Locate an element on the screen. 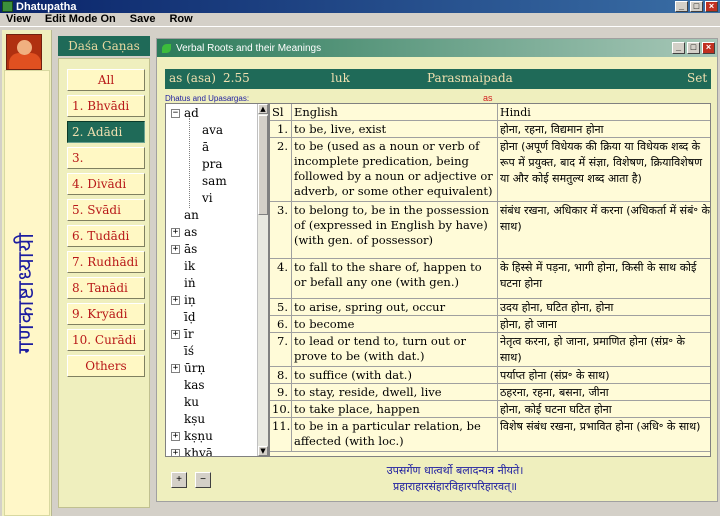 The height and width of the screenshot is (516, 720). scroll-thumb is located at coordinates (263, 165).